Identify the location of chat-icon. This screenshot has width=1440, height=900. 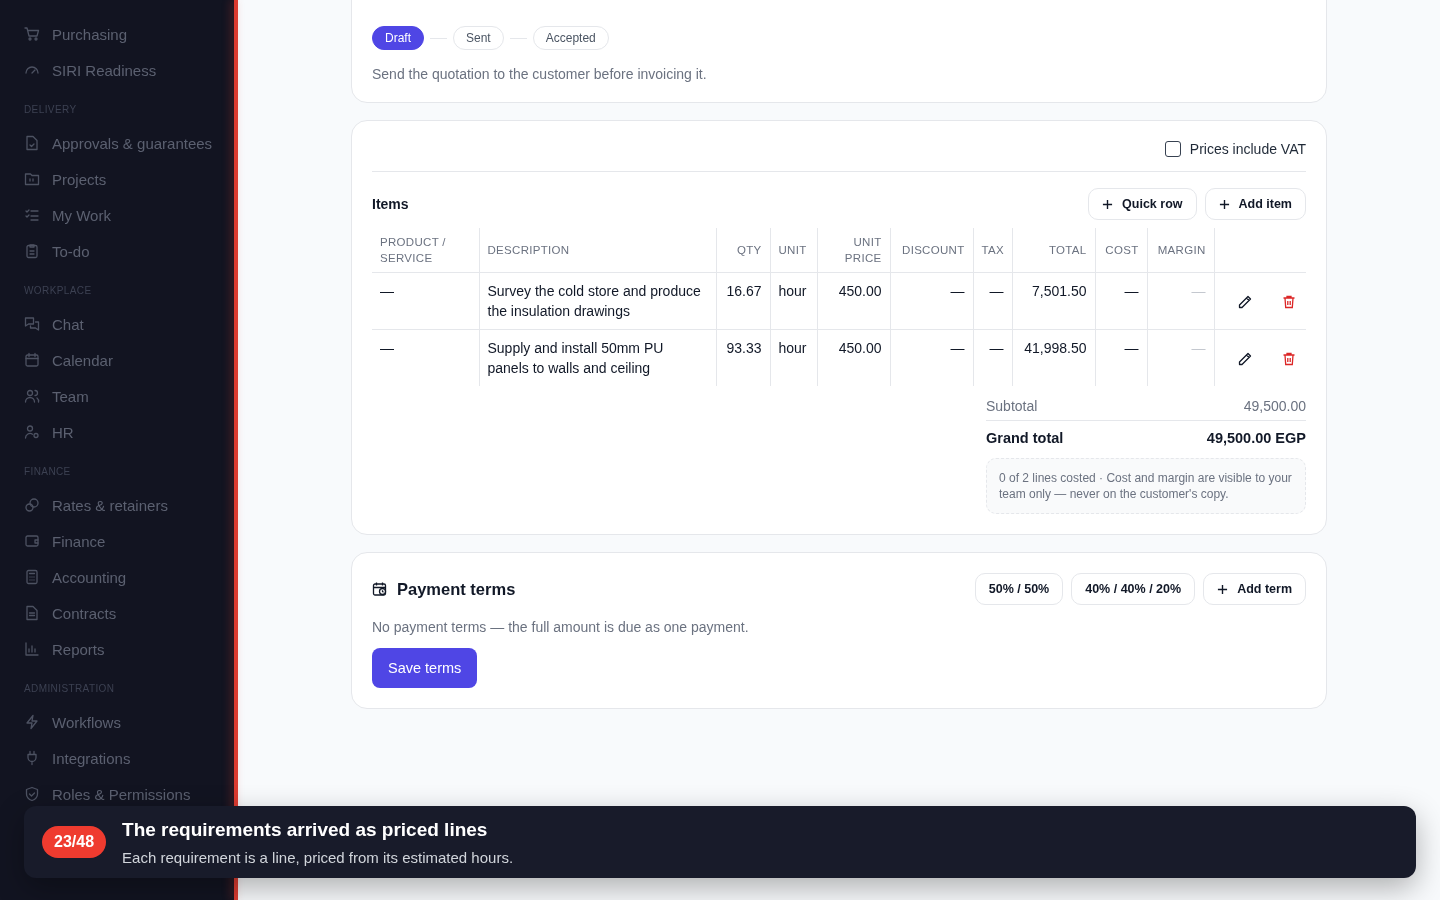
(32, 324).